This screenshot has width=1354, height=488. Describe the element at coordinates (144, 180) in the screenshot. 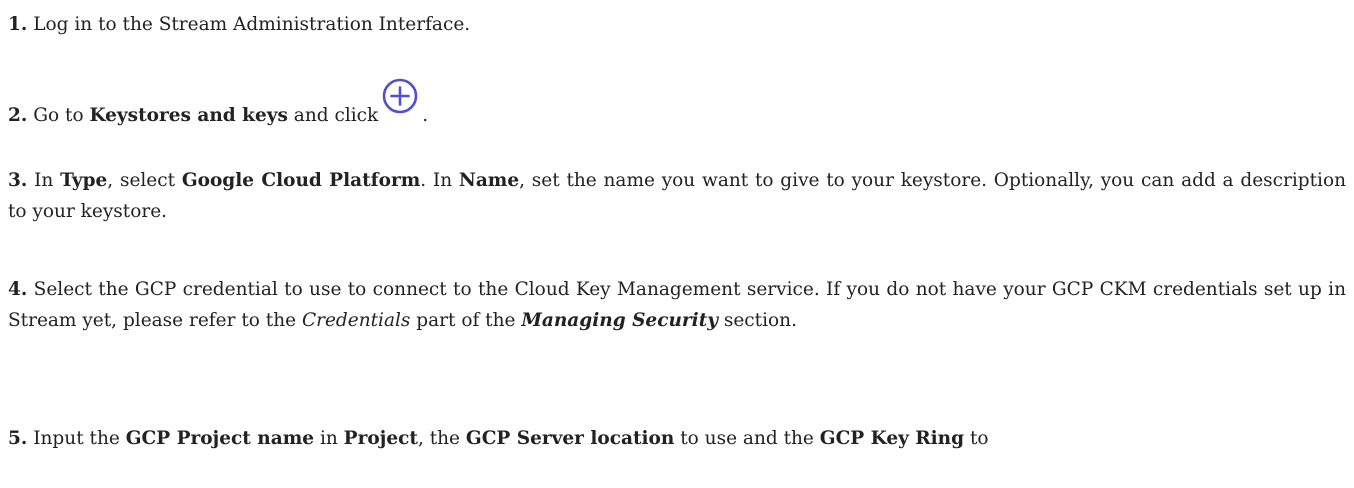

I see `step-text: , select` at that location.